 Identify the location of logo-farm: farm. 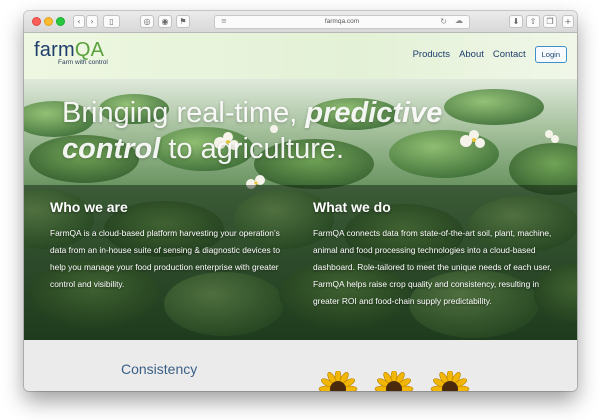
(54, 50).